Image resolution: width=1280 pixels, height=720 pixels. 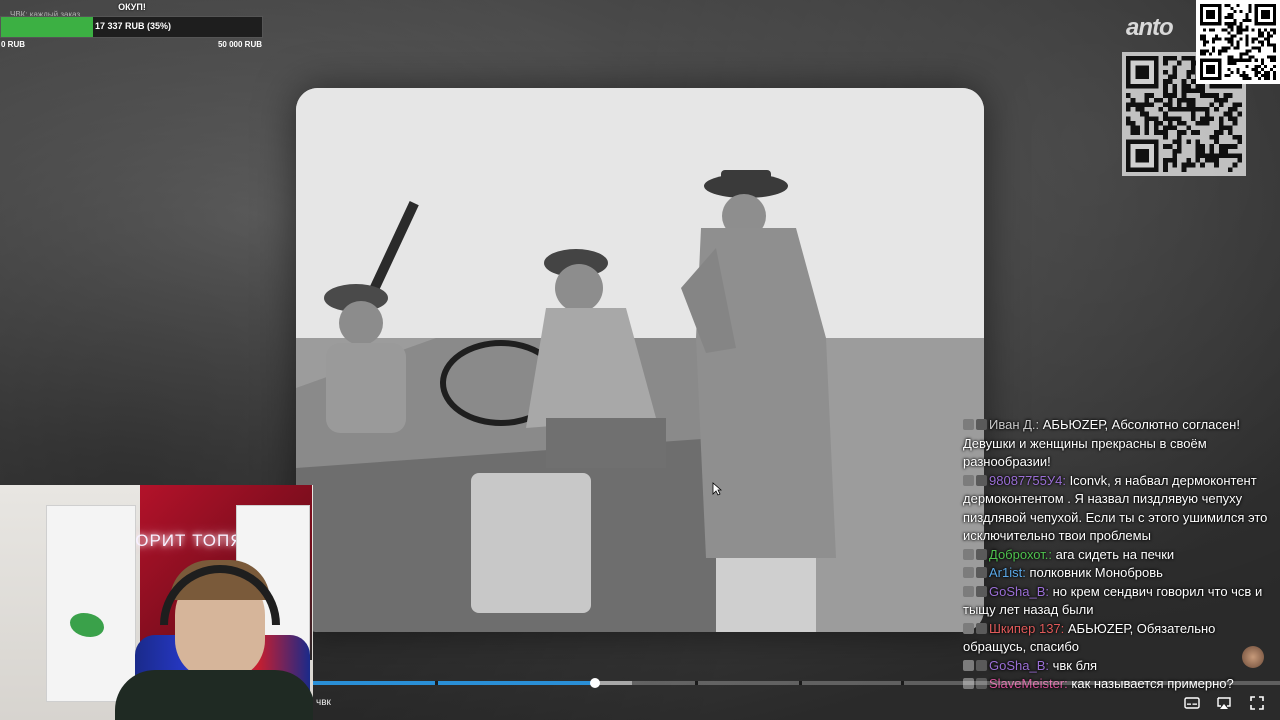 What do you see at coordinates (1028, 628) in the screenshot?
I see `chat-username: Шкипер 137:` at bounding box center [1028, 628].